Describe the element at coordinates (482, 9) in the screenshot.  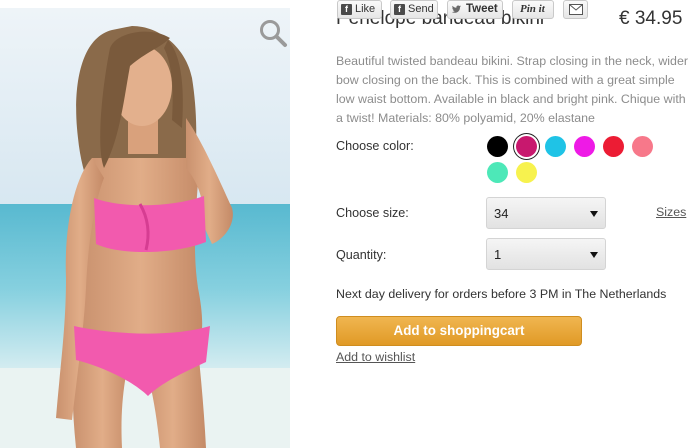
I see `tweet-label: Tweet` at that location.